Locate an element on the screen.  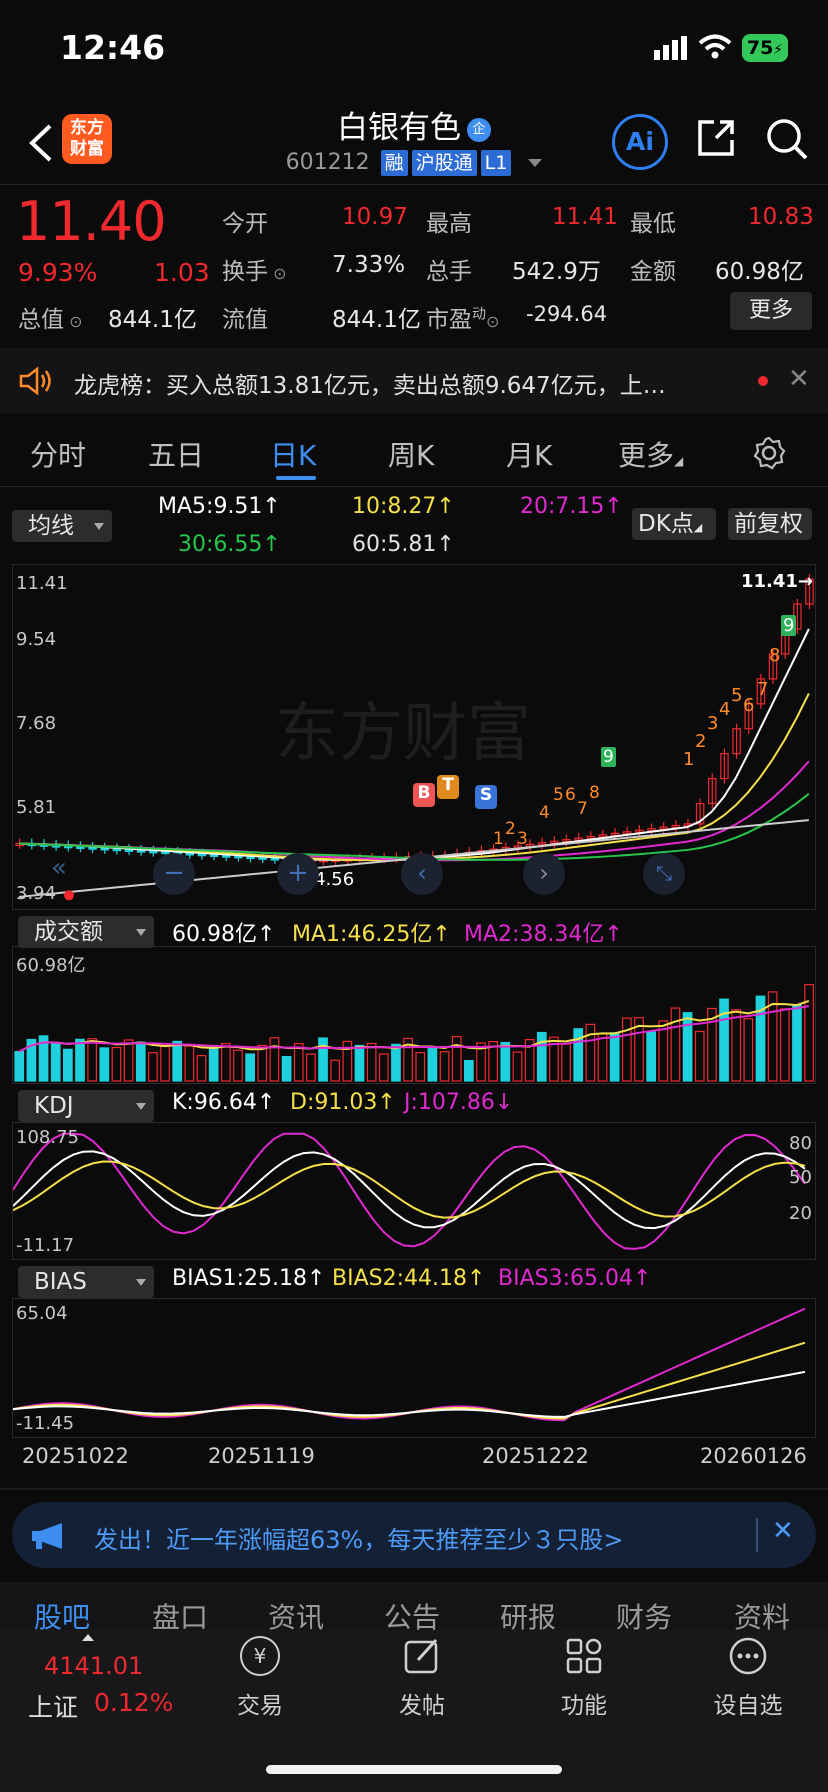
total-cap-label: 总值 ⊙ is located at coordinates (50, 317).